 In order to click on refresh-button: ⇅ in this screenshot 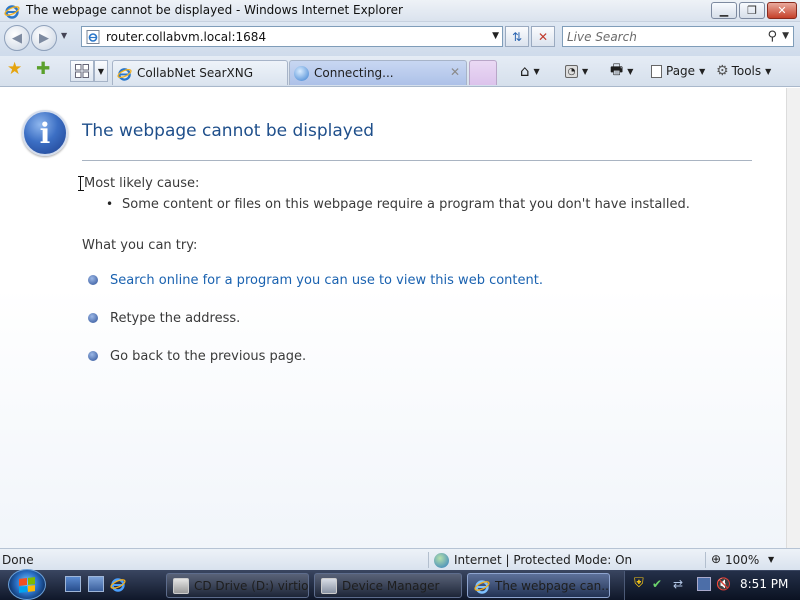, I will do `click(517, 36)`.